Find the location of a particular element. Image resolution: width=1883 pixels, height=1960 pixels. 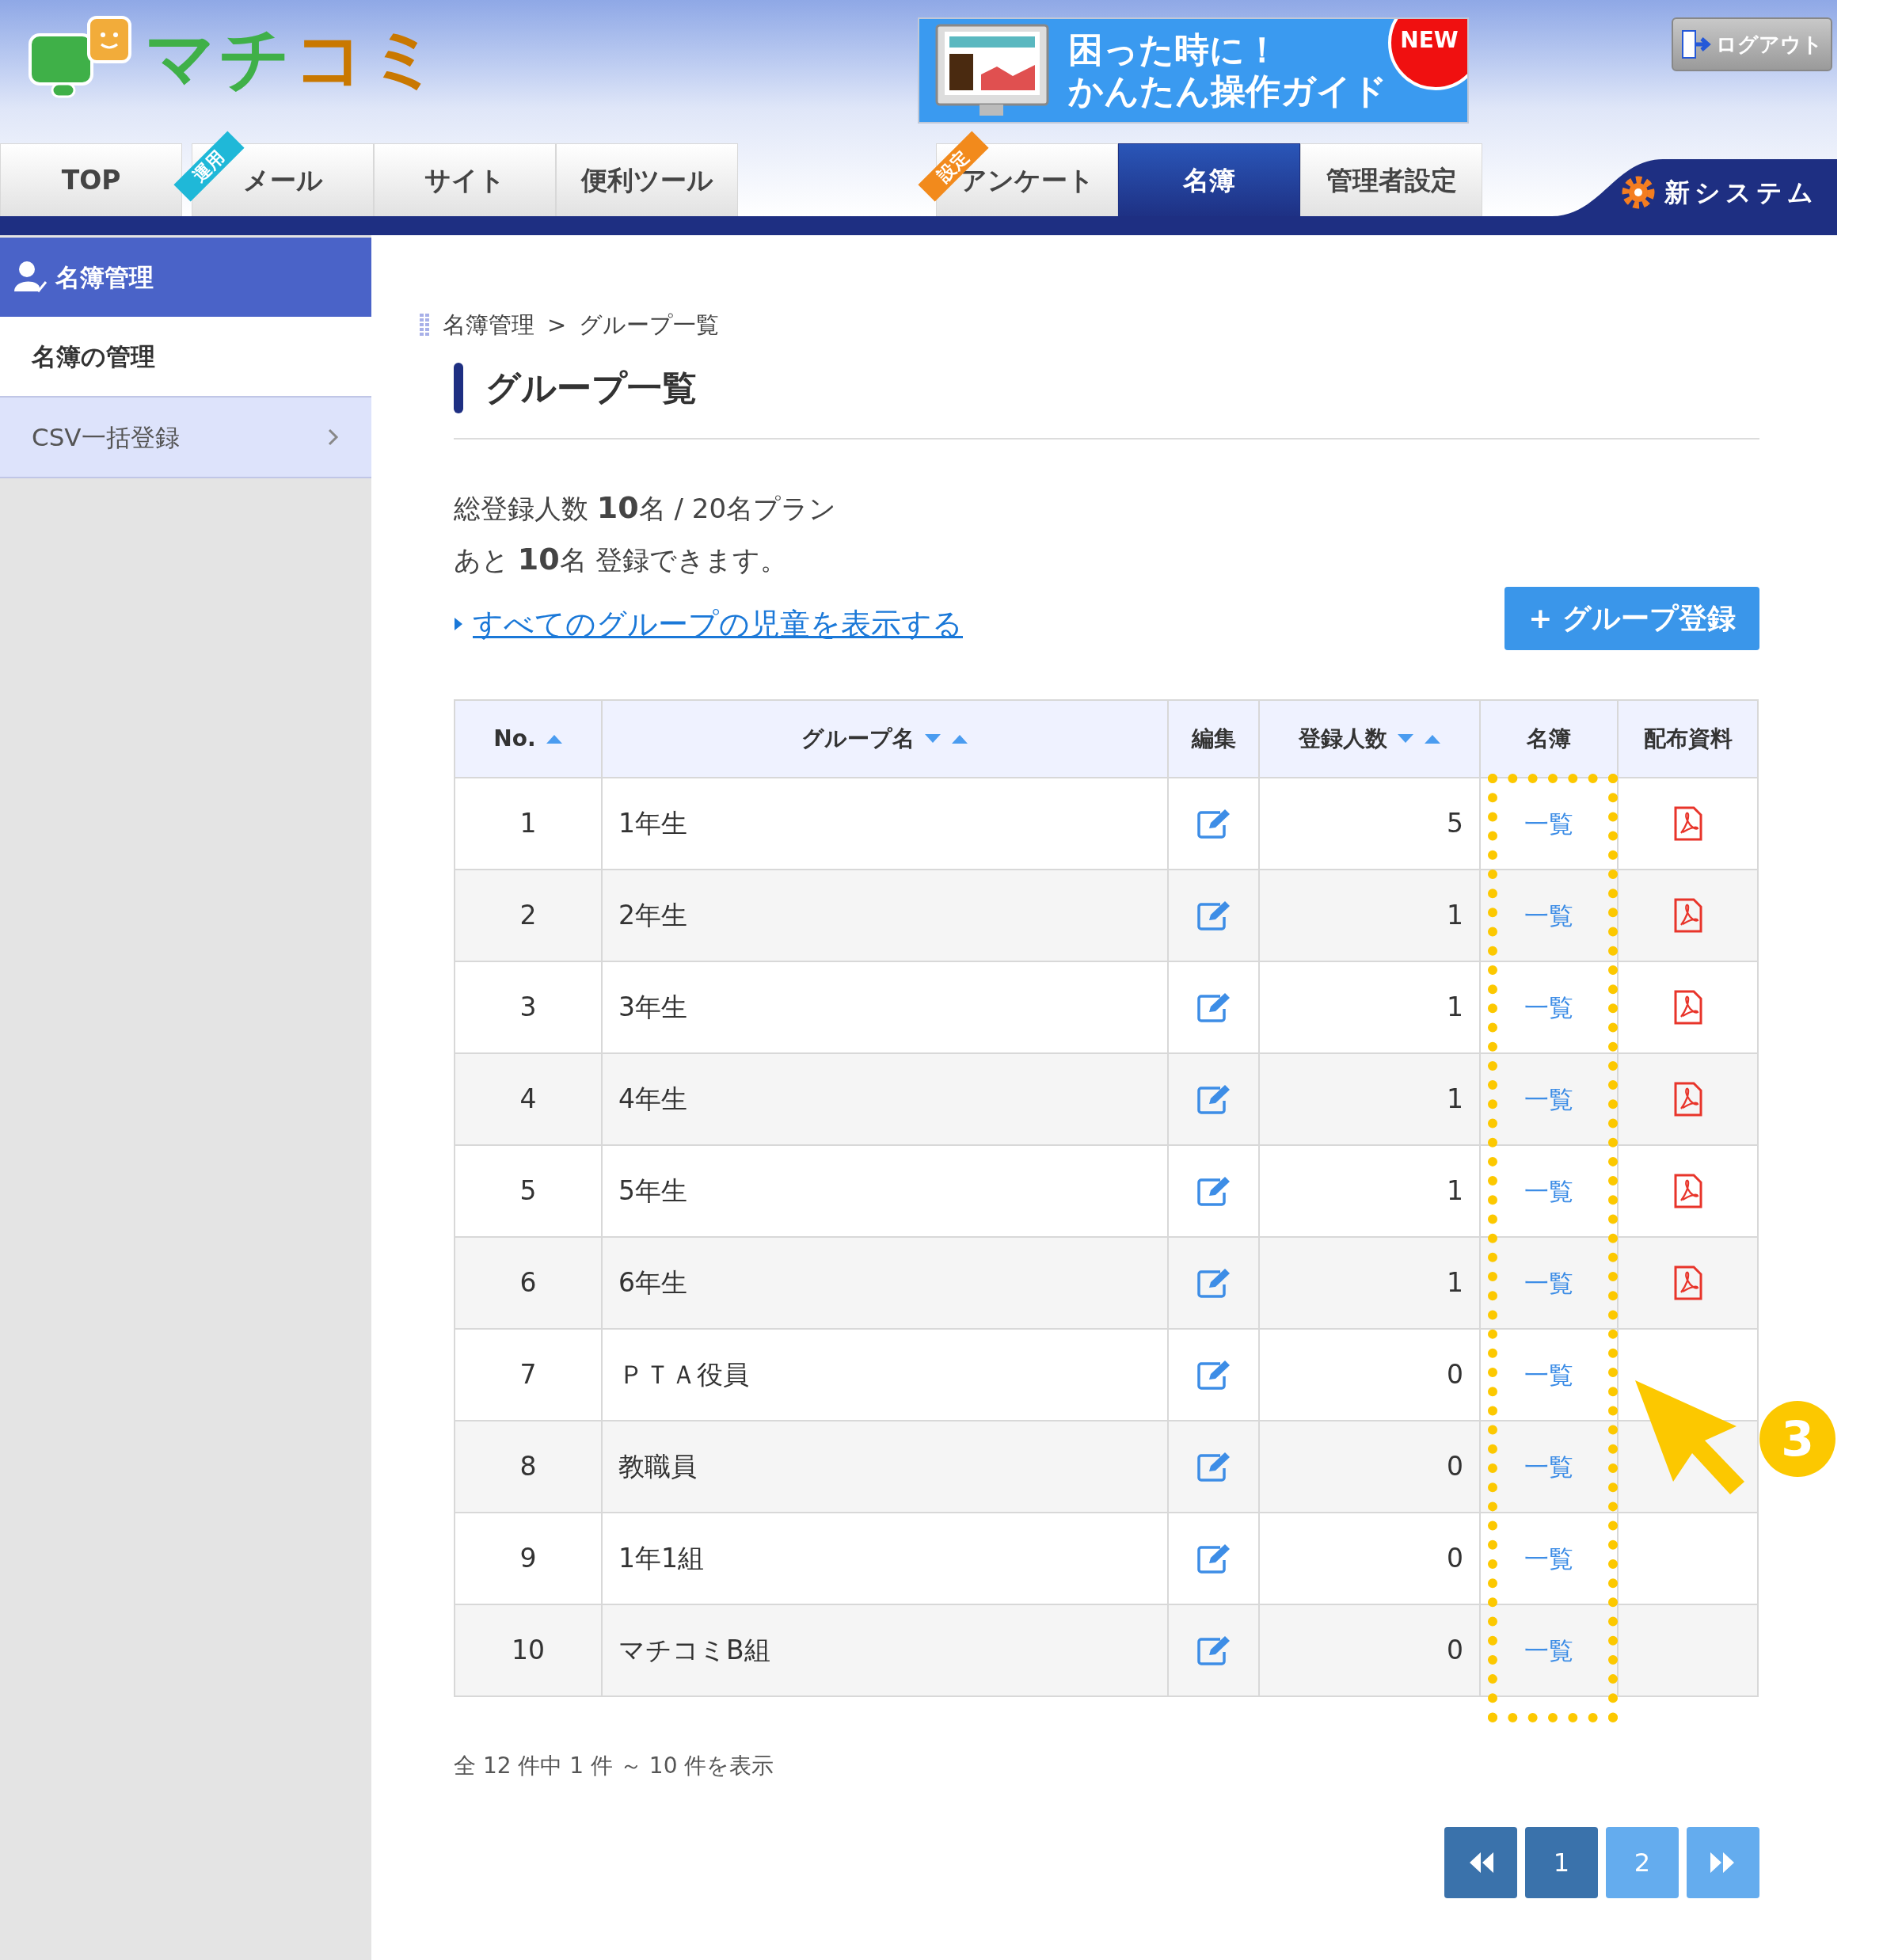

summary-text: 総登録人数 10名 / 20名プラン is located at coordinates (646, 508).